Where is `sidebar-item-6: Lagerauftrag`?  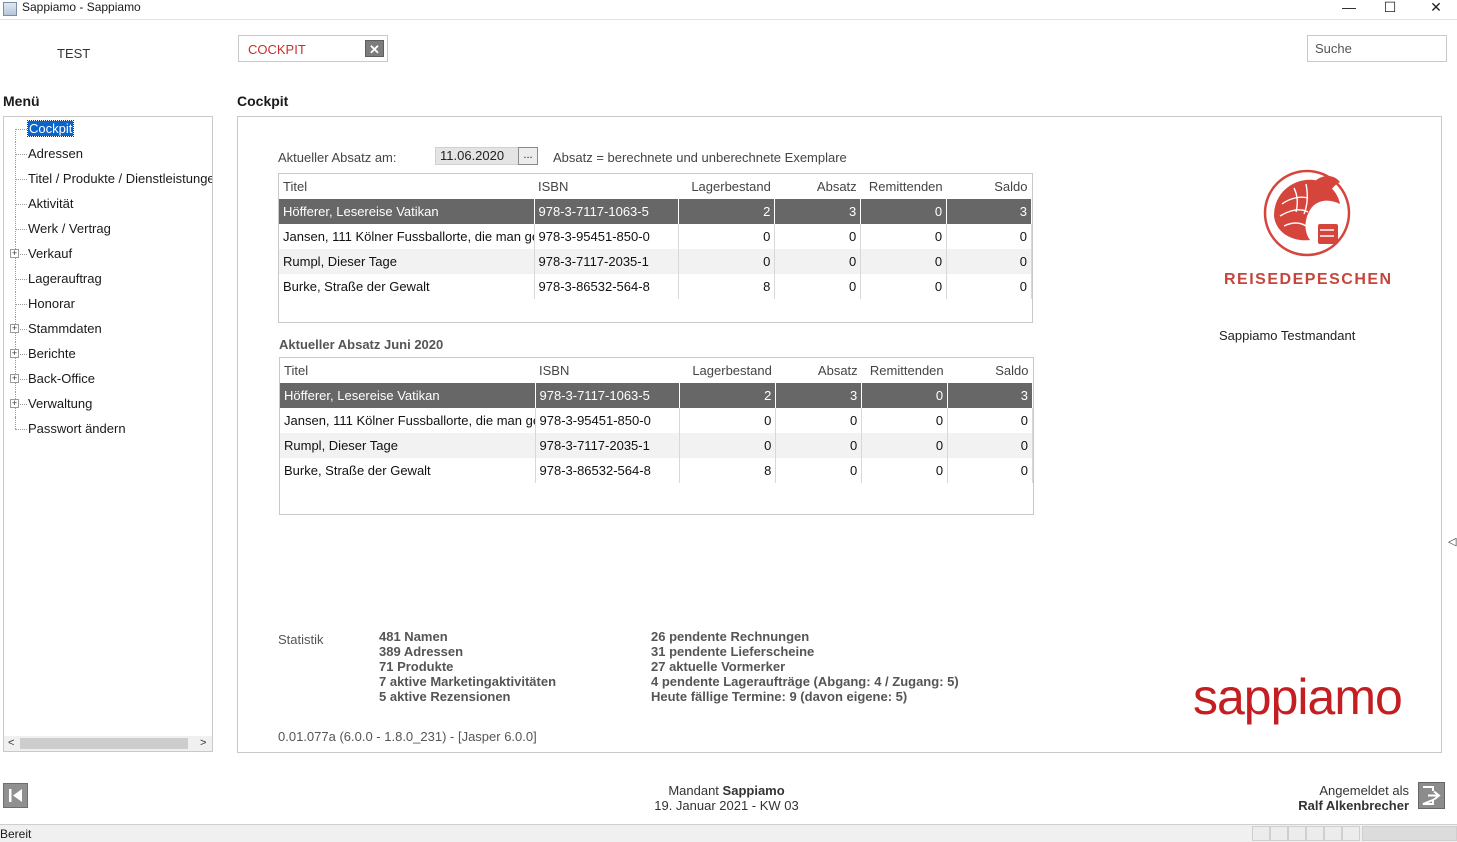 sidebar-item-6: Lagerauftrag is located at coordinates (108, 279).